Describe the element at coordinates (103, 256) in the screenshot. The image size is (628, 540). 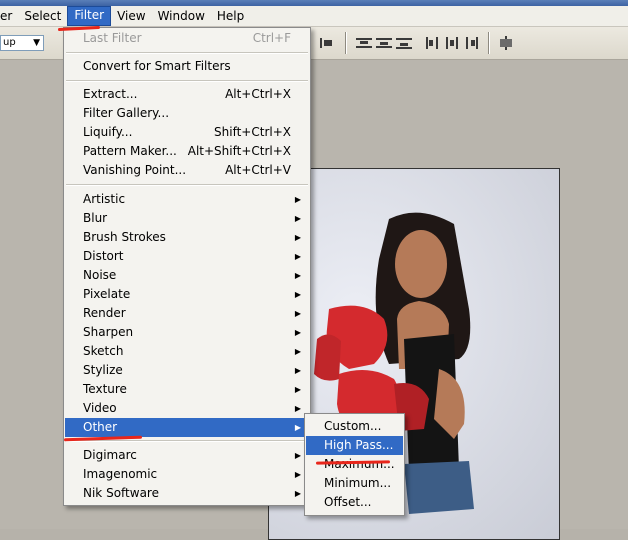
I see `menu-item-label: Distort` at that location.